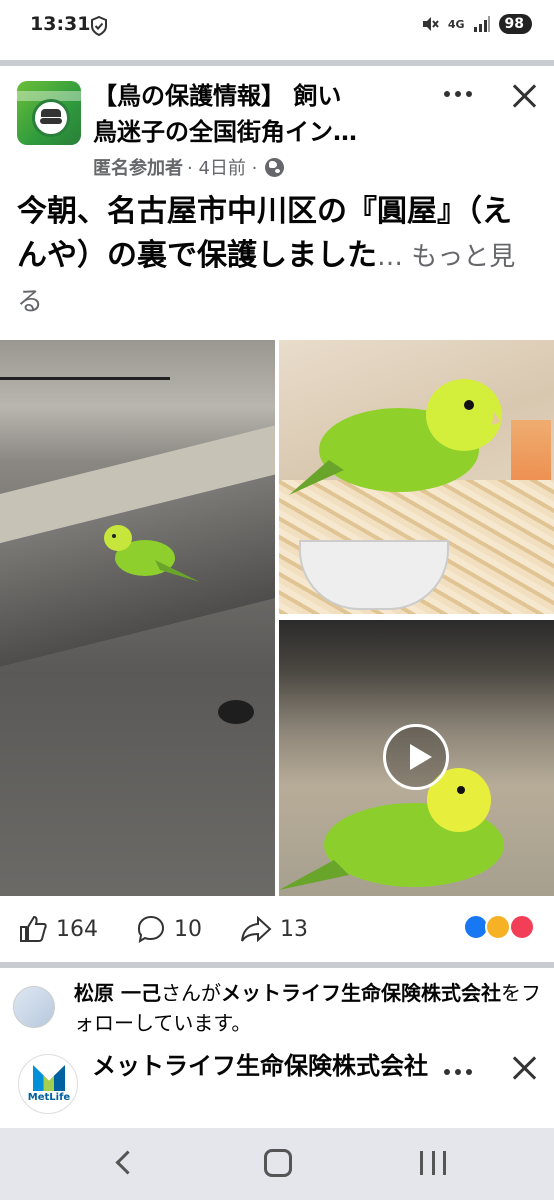 The image size is (554, 1200). What do you see at coordinates (188, 929) in the screenshot?
I see `comment-count: 10` at bounding box center [188, 929].